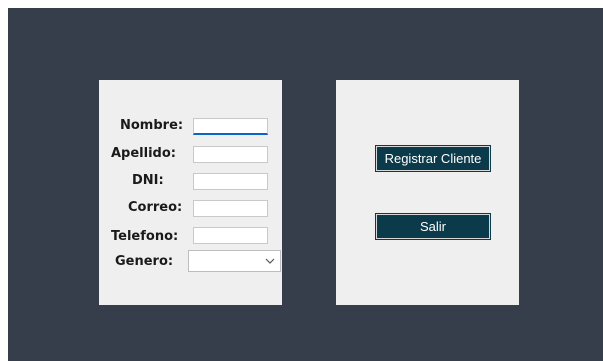 The width and height of the screenshot is (603, 361). What do you see at coordinates (230, 208) in the screenshot?
I see `correo-field` at bounding box center [230, 208].